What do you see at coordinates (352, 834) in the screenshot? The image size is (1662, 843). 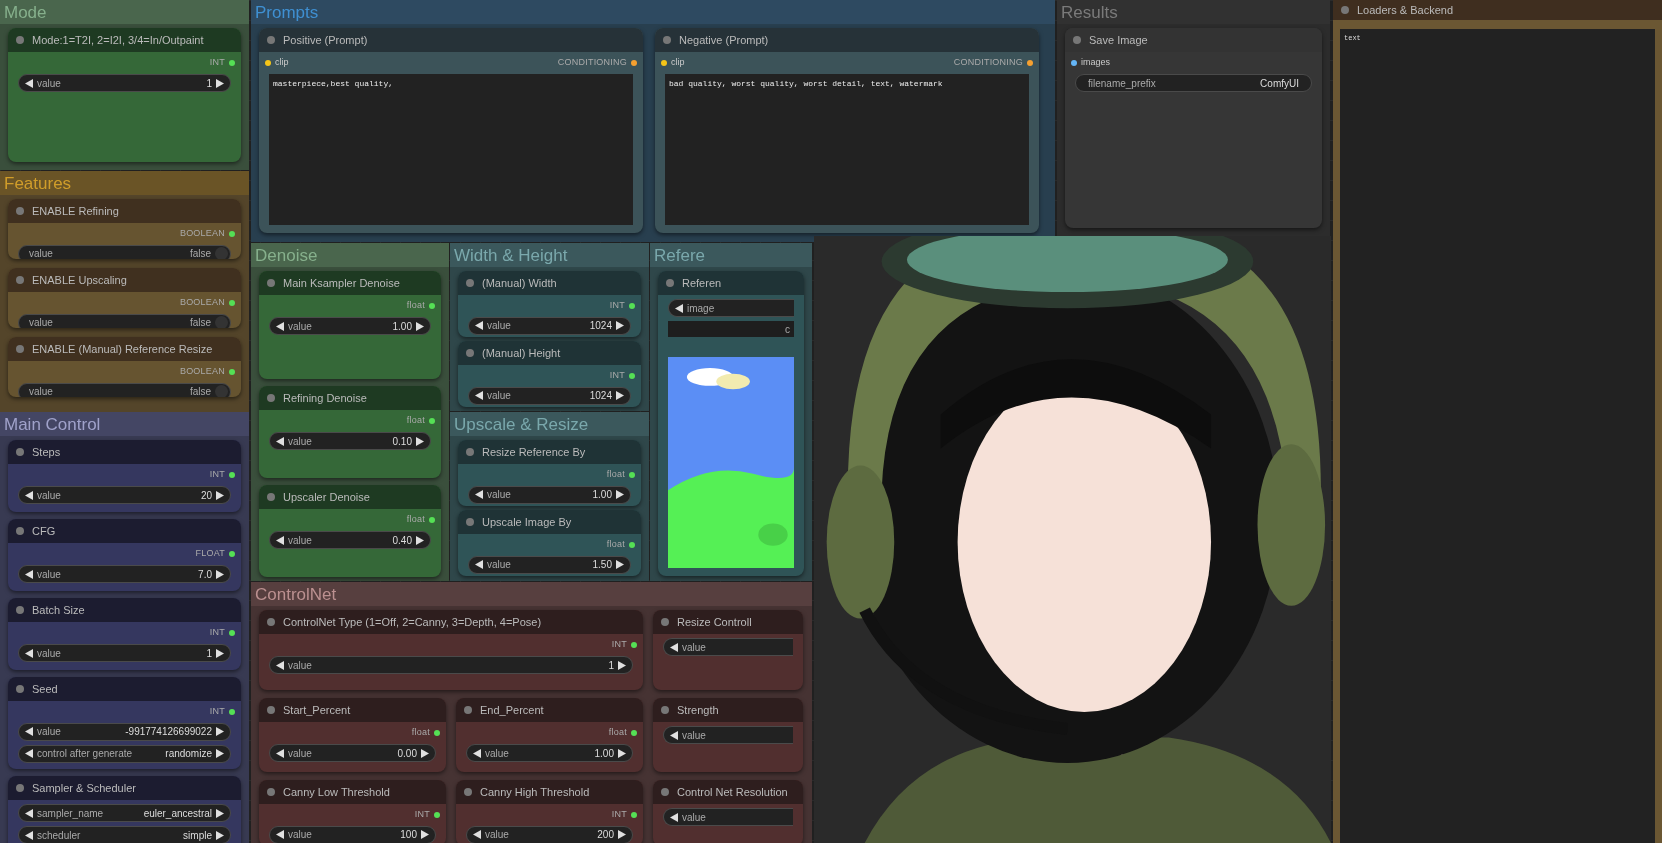 I see `number-field: value 100` at bounding box center [352, 834].